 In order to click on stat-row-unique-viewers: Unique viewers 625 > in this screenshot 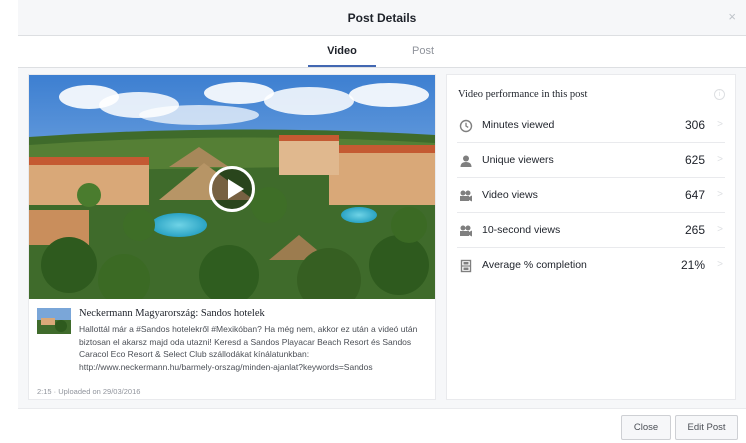, I will do `click(591, 160)`.